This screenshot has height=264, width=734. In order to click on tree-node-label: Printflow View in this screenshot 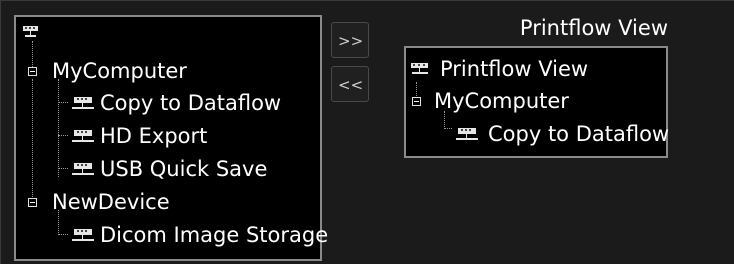, I will do `click(514, 69)`.